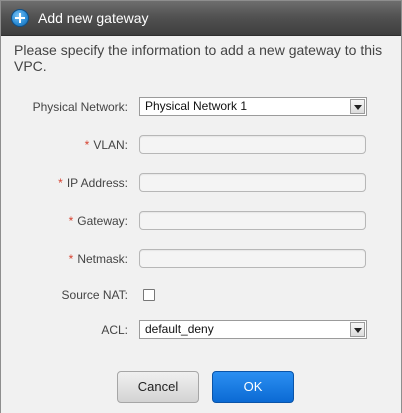 The image size is (402, 413). I want to click on gateway-row: * Gateway:, so click(201, 222).